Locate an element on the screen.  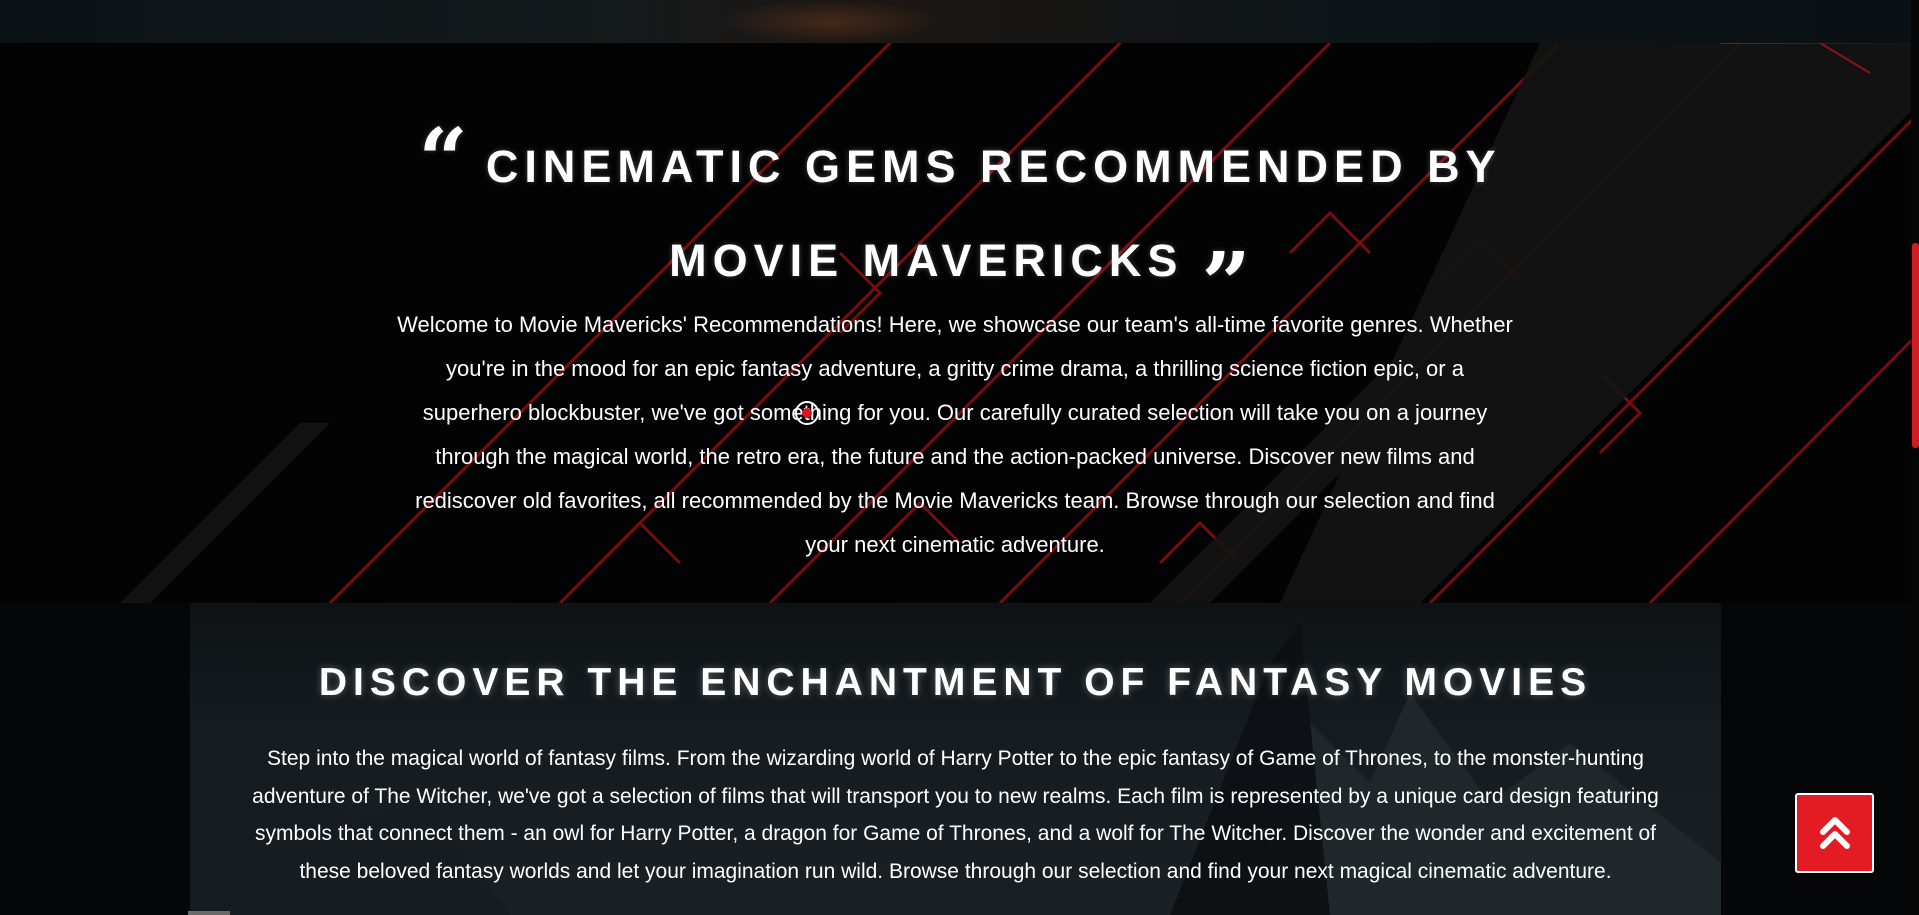
horizontal-scroll-indicator is located at coordinates (209, 913).